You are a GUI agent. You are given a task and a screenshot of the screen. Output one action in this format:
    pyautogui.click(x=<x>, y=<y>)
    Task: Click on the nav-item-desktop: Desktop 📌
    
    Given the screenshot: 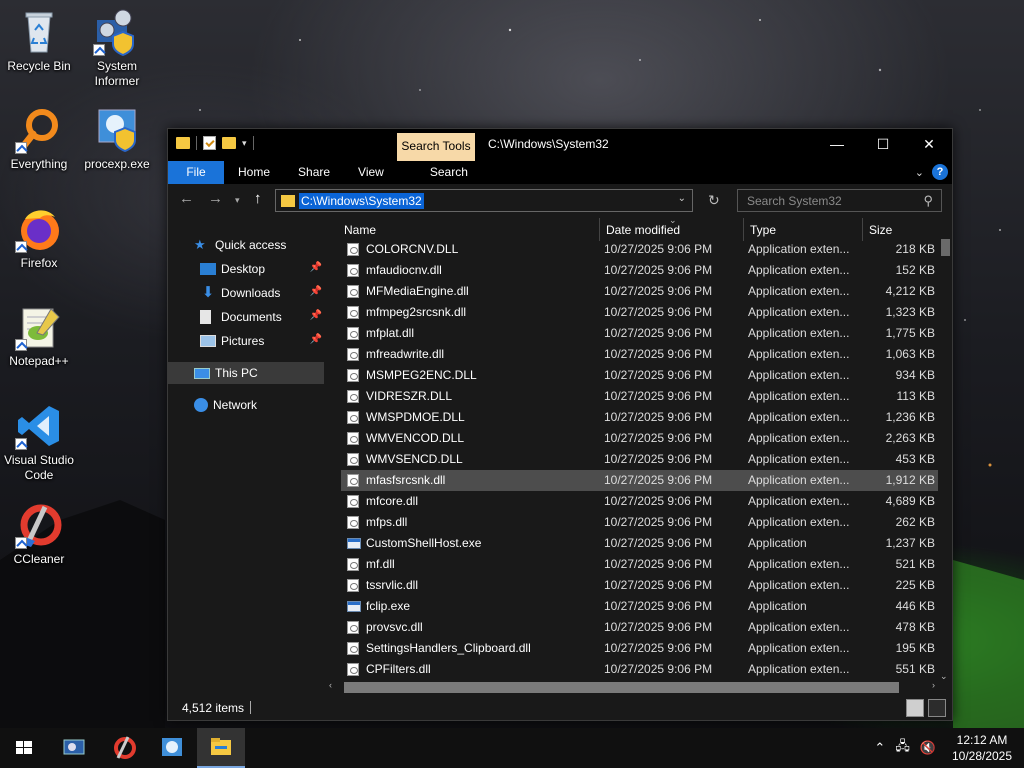 What is the action you would take?
    pyautogui.click(x=246, y=269)
    